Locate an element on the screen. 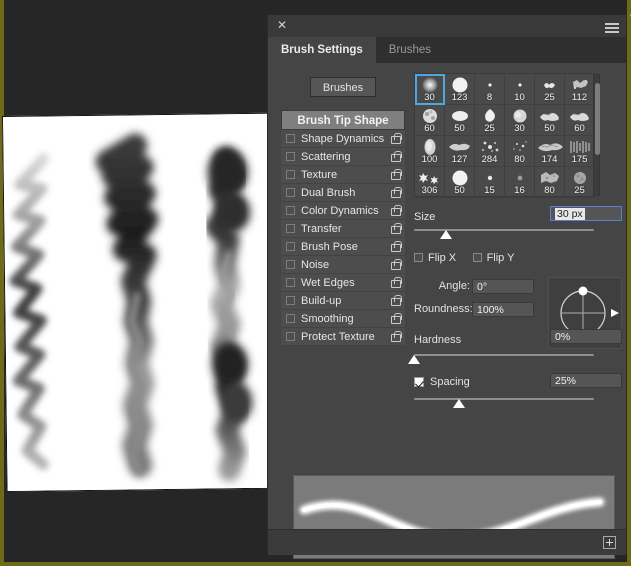 The width and height of the screenshot is (631, 566). panel-titlebar: ✕ « is located at coordinates (449, 23).